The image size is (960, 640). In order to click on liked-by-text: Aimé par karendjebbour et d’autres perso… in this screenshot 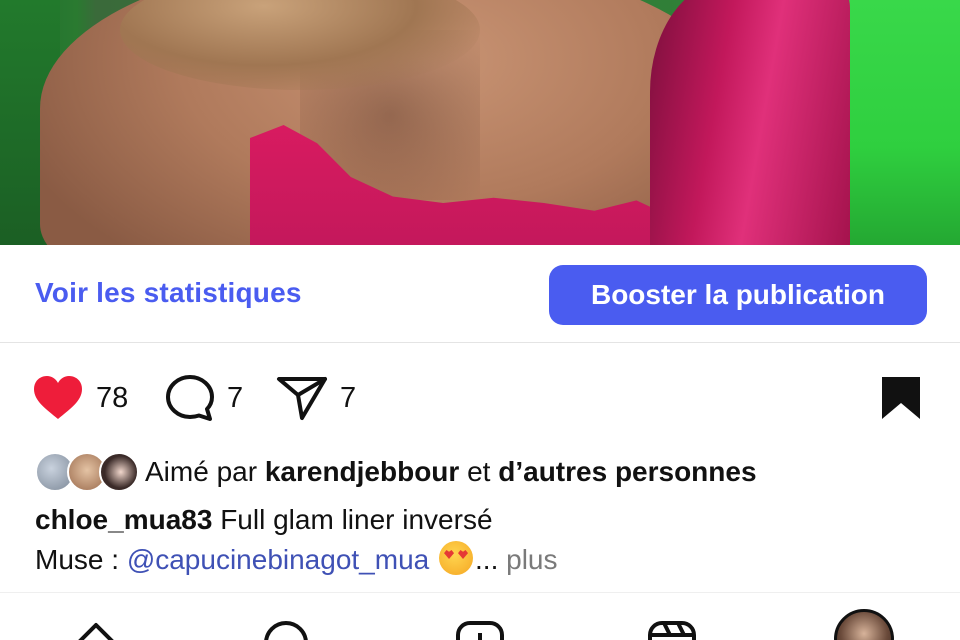, I will do `click(451, 472)`.